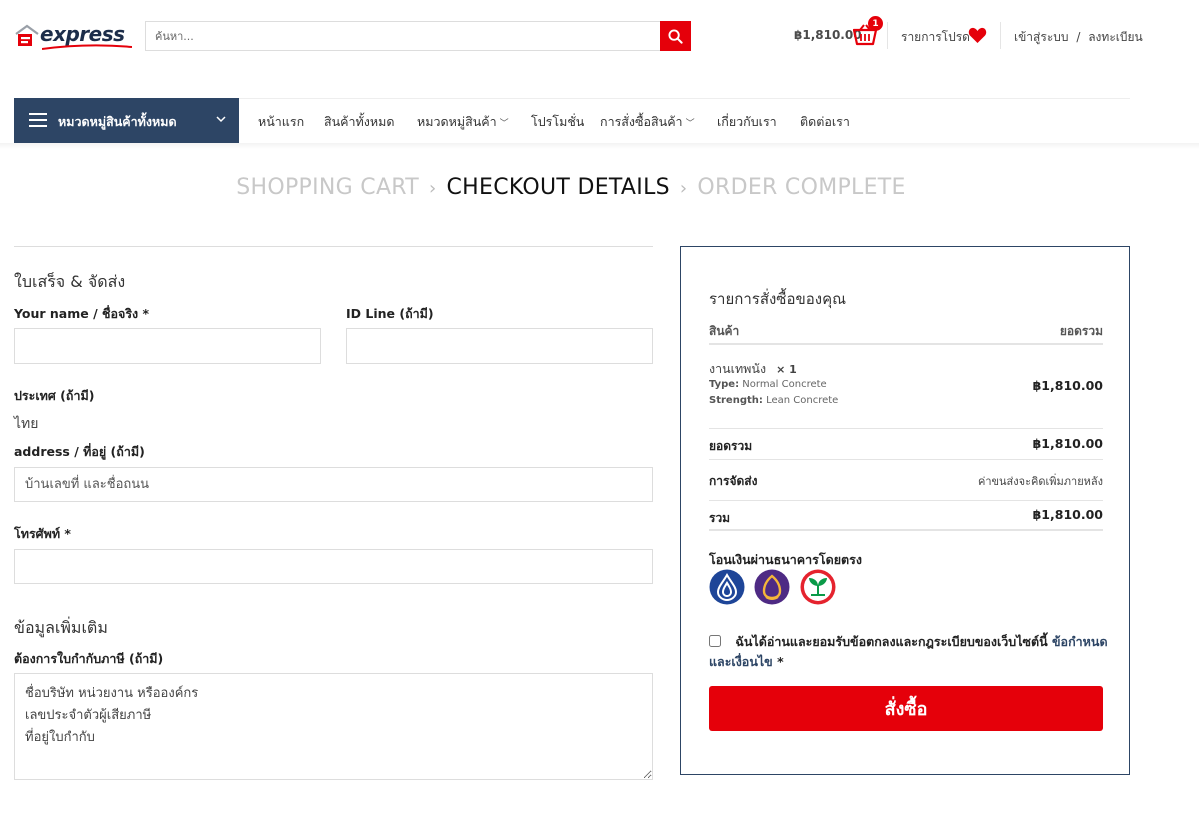 The height and width of the screenshot is (817, 1199). I want to click on login-link: เข้าสู่ระบบ, so click(1041, 37).